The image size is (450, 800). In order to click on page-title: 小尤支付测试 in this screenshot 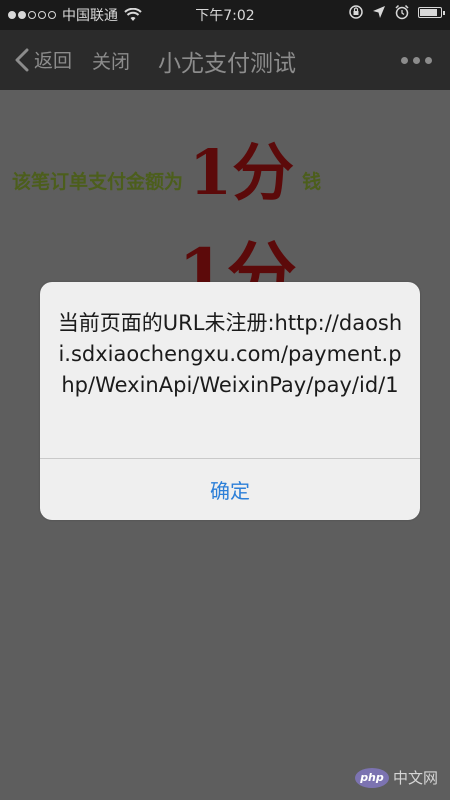, I will do `click(227, 64)`.